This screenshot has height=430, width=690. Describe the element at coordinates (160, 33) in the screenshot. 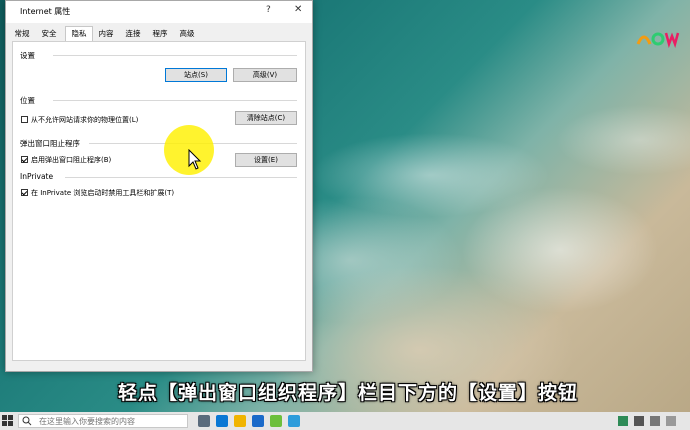

I see `tab-programs: 程序` at that location.